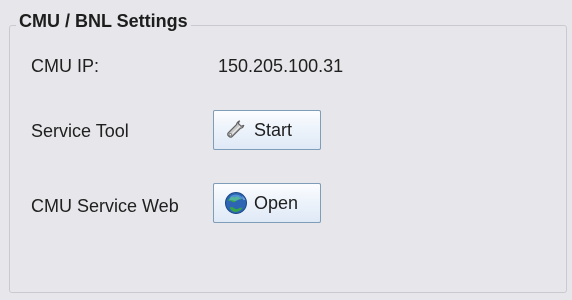 The image size is (572, 300). Describe the element at coordinates (236, 203) in the screenshot. I see `browser-globe-icon` at that location.